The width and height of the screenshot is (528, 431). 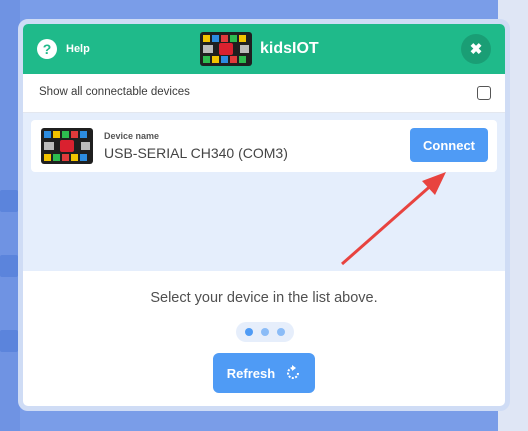 What do you see at coordinates (47, 49) in the screenshot?
I see `help-icon: ?` at bounding box center [47, 49].